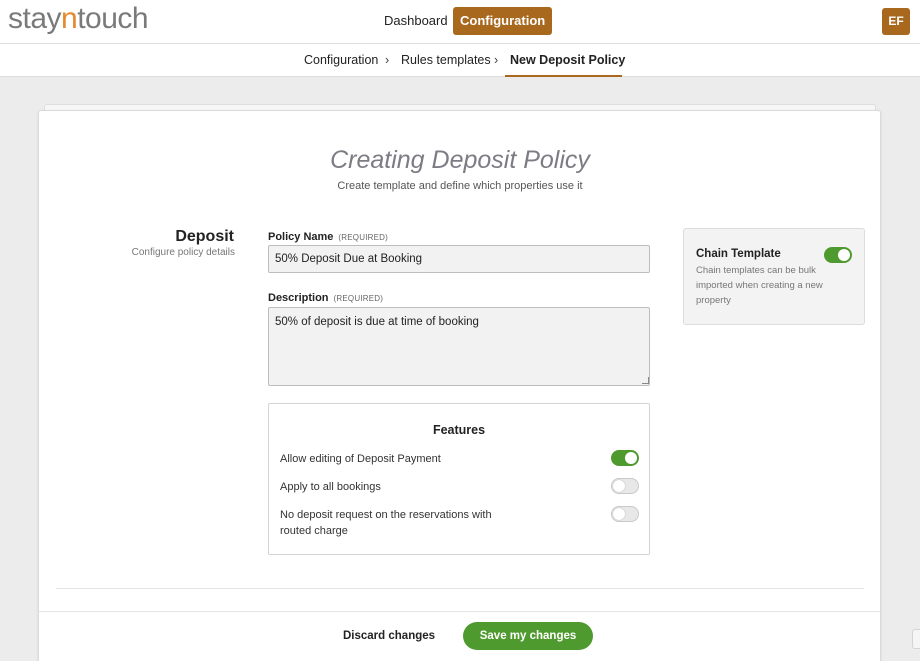 This screenshot has height=661, width=920. I want to click on side-panel-handle, so click(916, 639).